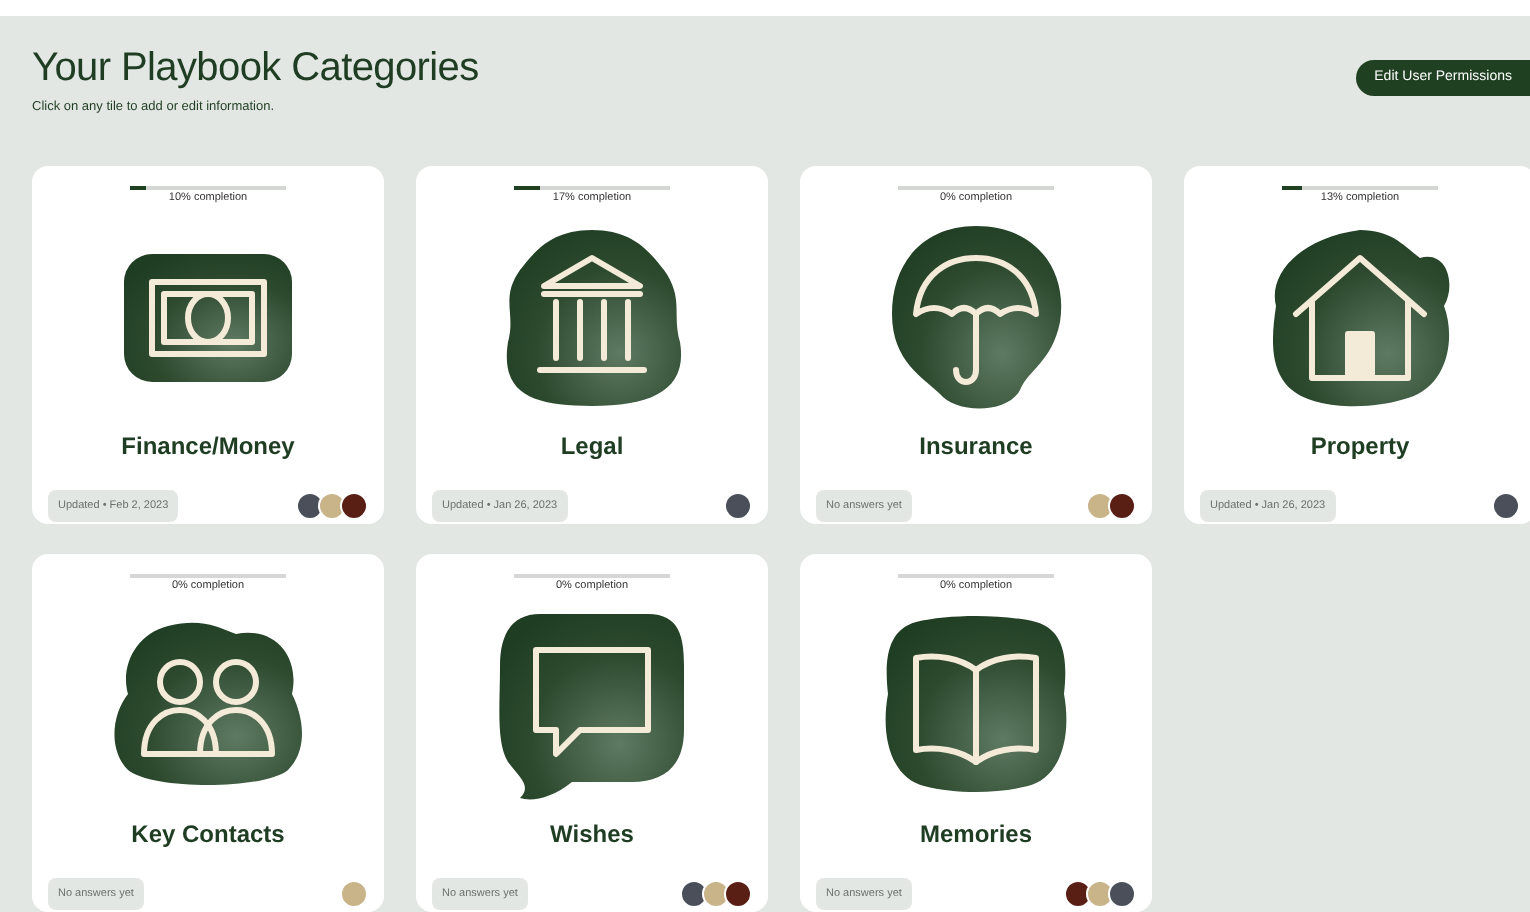 Image resolution: width=1530 pixels, height=912 pixels. Describe the element at coordinates (592, 833) in the screenshot. I see `category-title: Wishes` at that location.